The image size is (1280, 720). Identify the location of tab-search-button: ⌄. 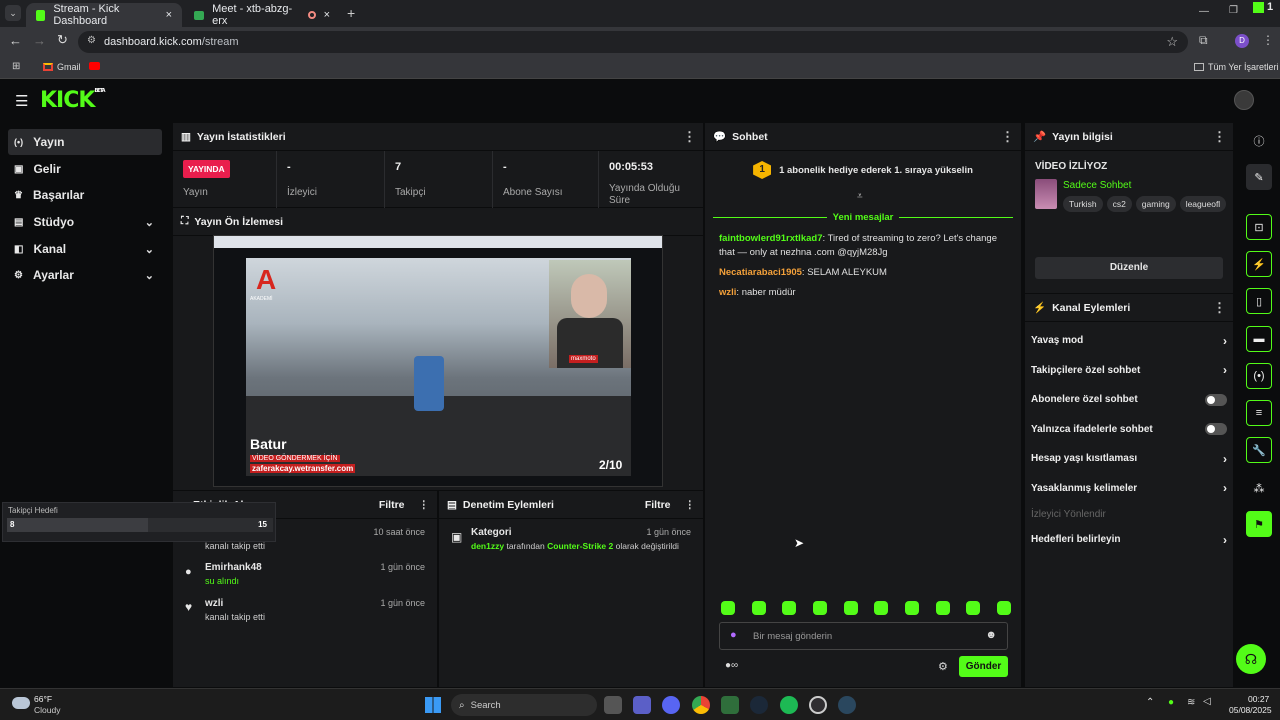
(13, 13).